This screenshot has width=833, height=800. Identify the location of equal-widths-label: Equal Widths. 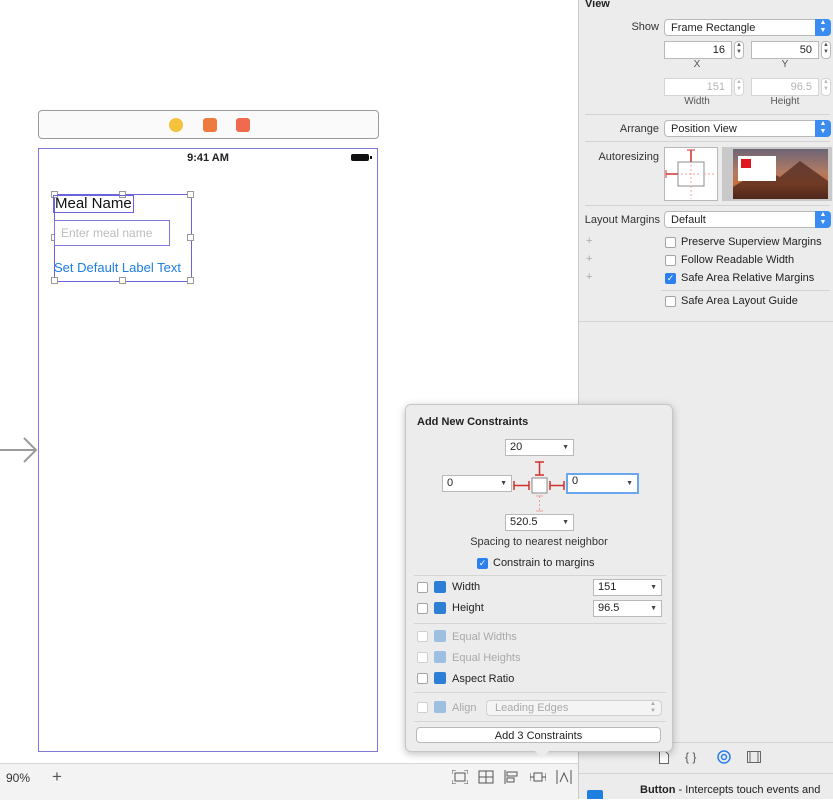
(484, 637).